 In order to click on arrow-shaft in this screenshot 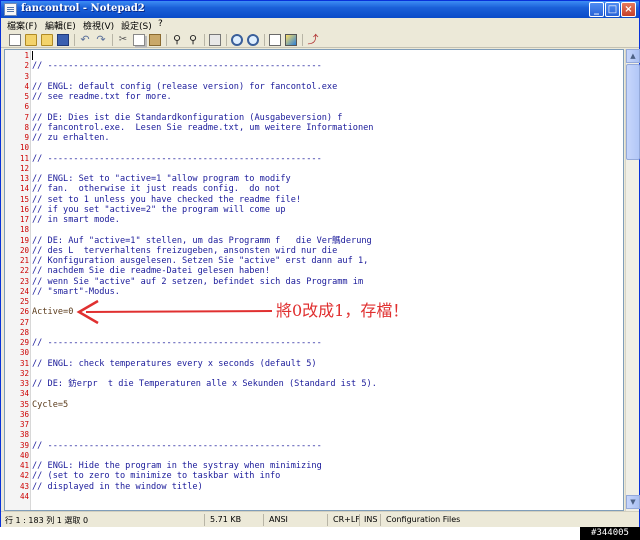, I will do `click(179, 311)`.